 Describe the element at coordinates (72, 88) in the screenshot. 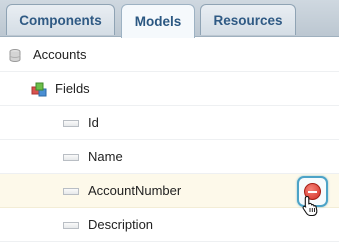

I see `tree-item-label: Fields` at that location.